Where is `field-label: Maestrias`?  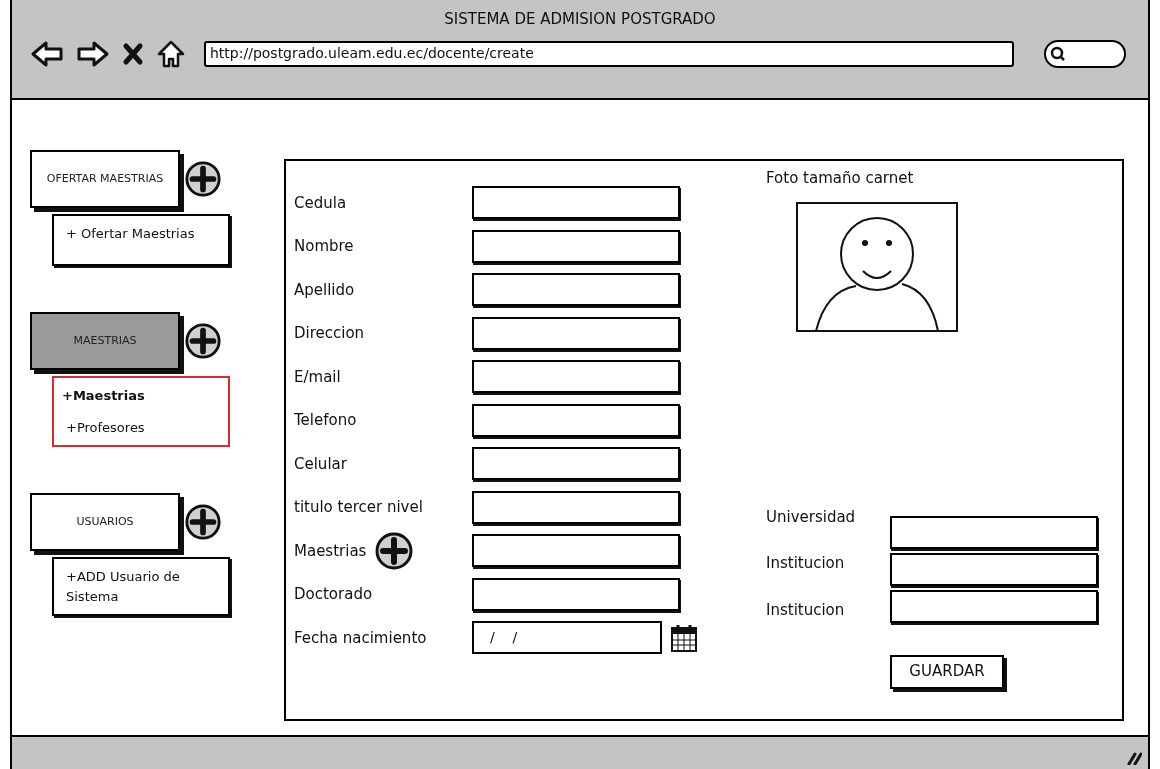
field-label: Maestrias is located at coordinates (330, 551).